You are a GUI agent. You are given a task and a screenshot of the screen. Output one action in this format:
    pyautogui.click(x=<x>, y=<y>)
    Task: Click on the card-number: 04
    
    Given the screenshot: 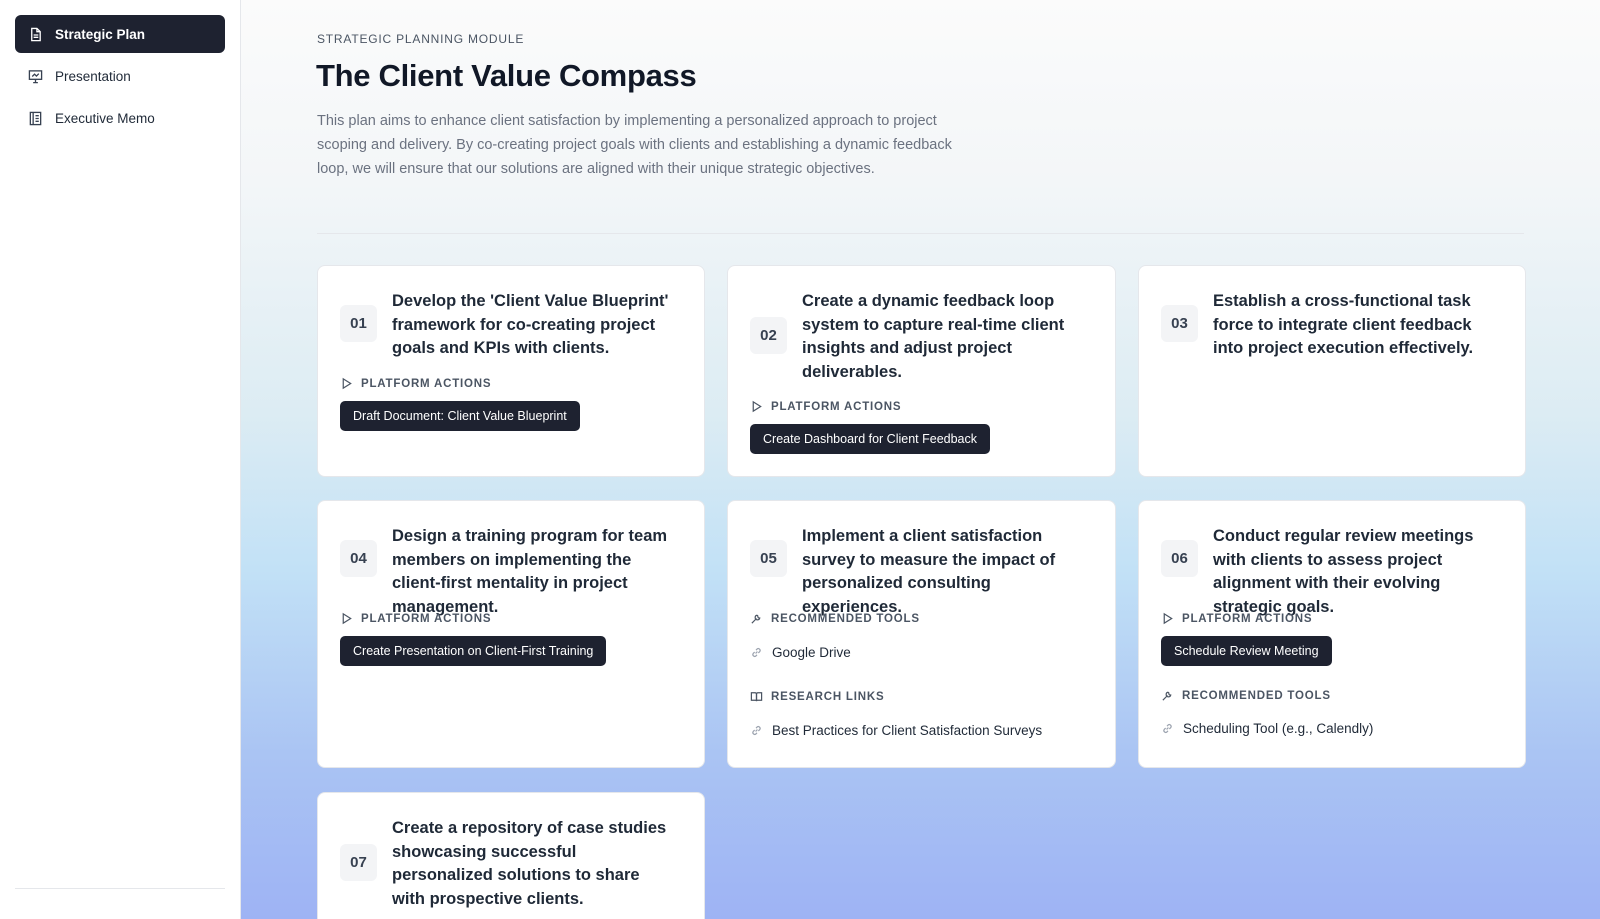 What is the action you would take?
    pyautogui.click(x=358, y=558)
    